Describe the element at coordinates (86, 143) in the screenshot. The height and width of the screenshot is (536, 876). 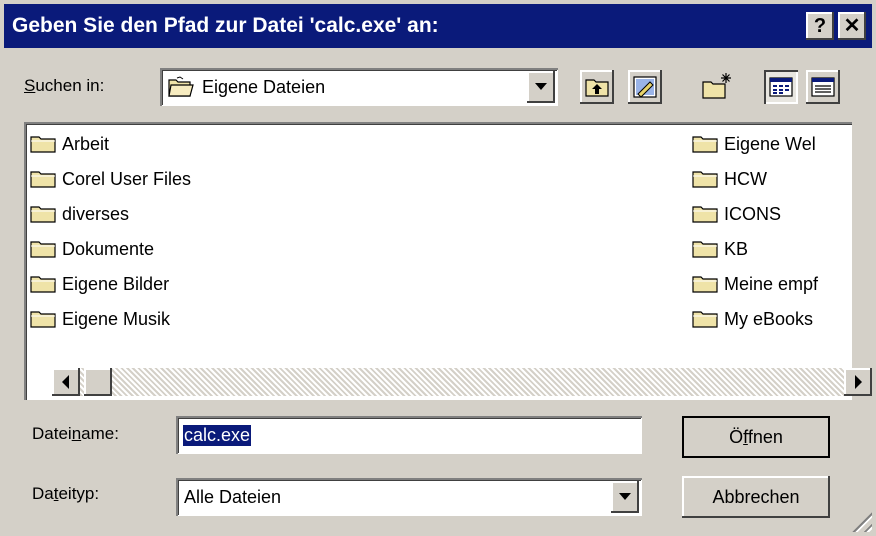
I see `list-item-label: Arbeit` at that location.